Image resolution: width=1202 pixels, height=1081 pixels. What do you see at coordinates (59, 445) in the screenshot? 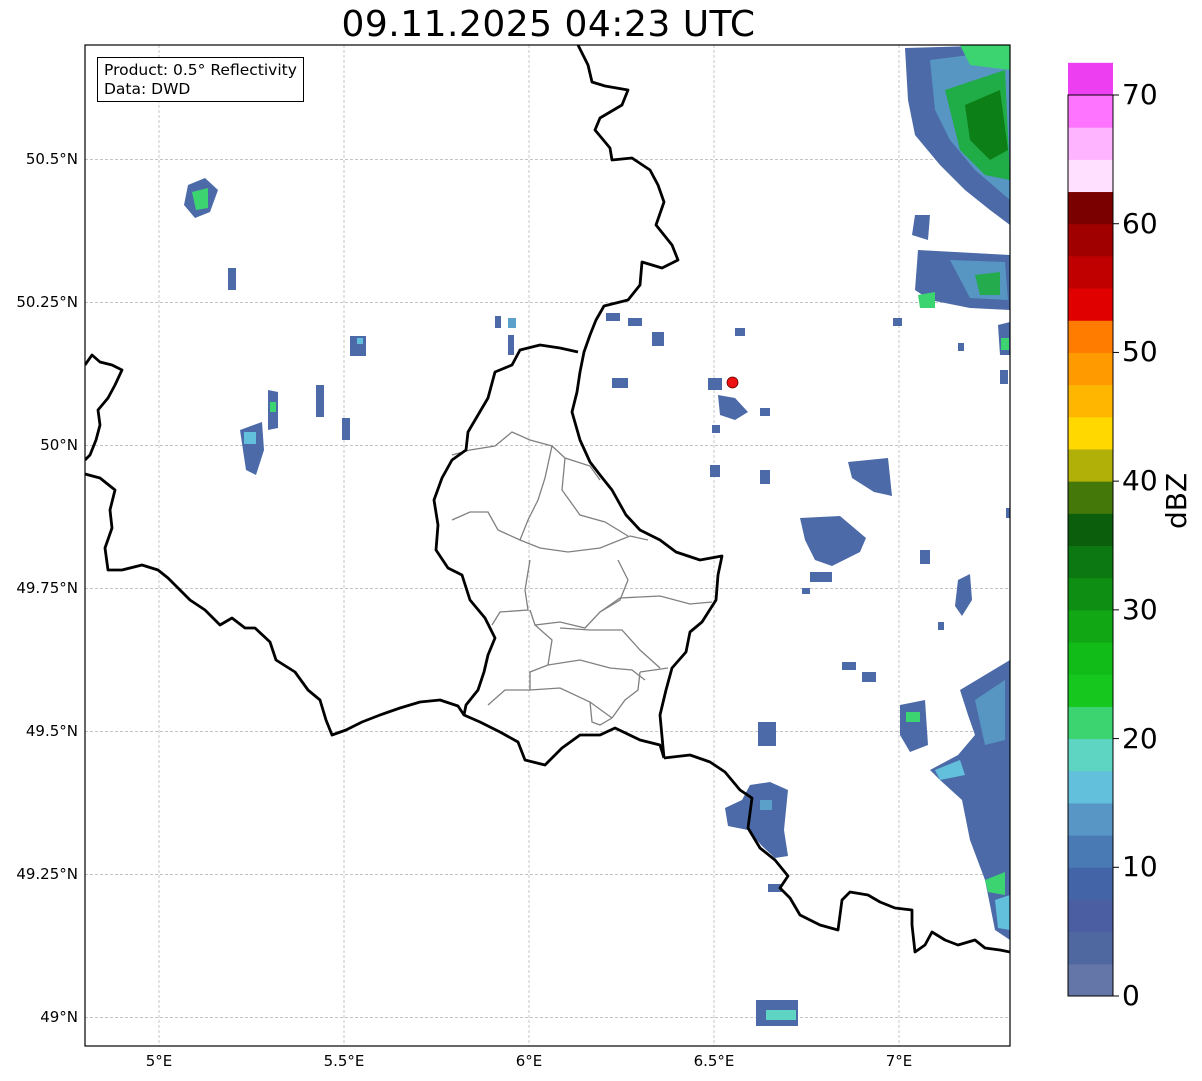
I see `lat-tick-label: 50°N` at bounding box center [59, 445].